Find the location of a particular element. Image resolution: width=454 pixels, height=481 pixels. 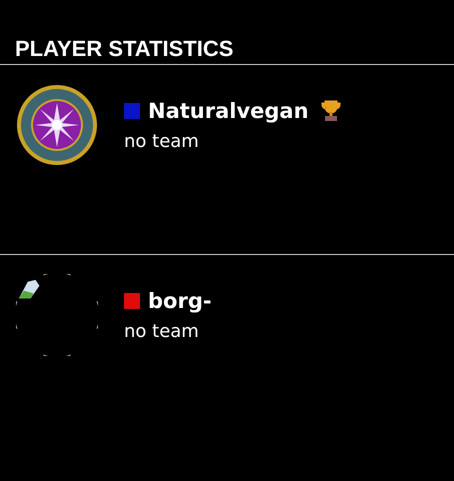

player-name: borg- is located at coordinates (180, 301).